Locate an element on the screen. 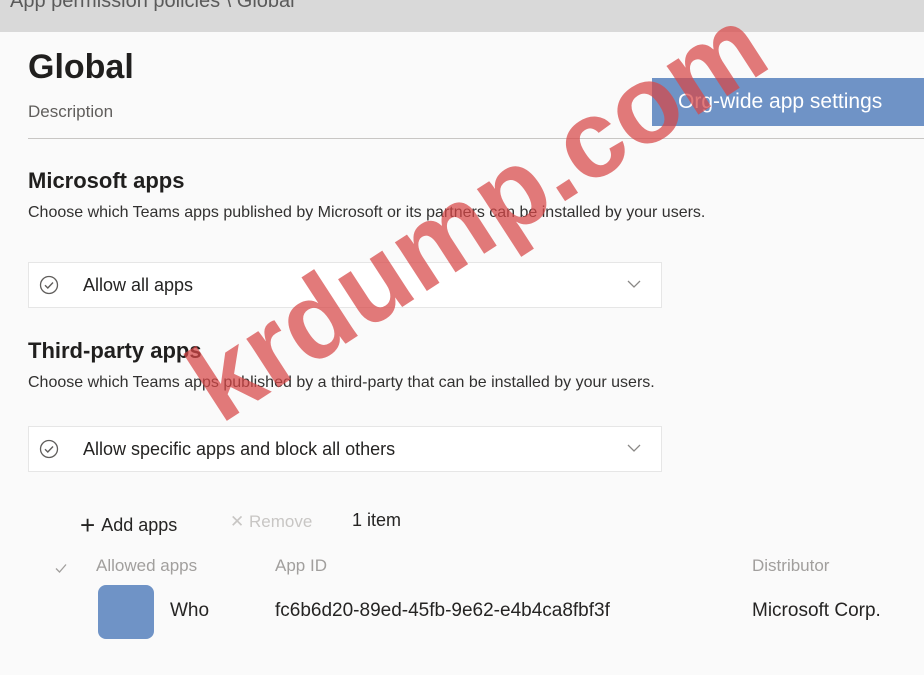 The height and width of the screenshot is (675, 924). app-icon is located at coordinates (126, 612).